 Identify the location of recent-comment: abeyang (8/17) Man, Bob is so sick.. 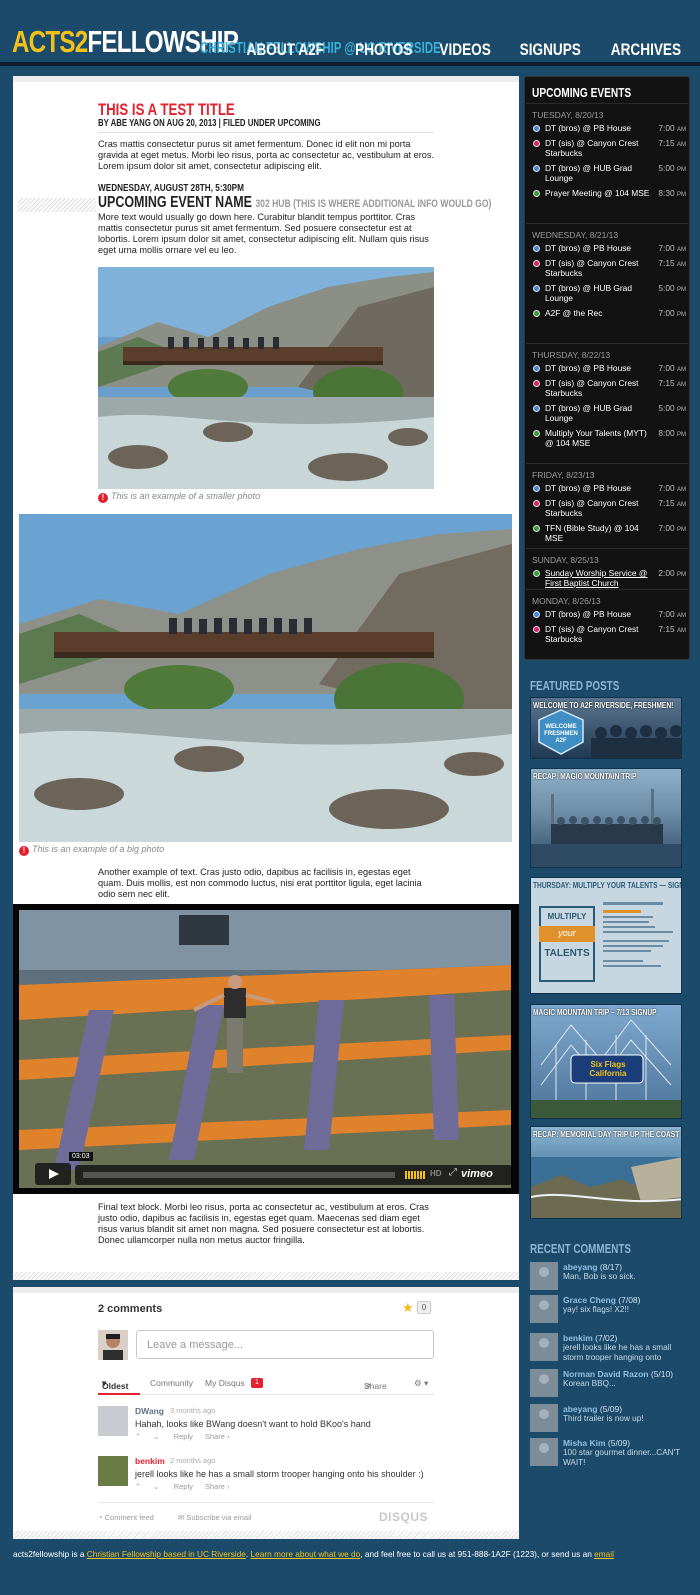
(610, 1277).